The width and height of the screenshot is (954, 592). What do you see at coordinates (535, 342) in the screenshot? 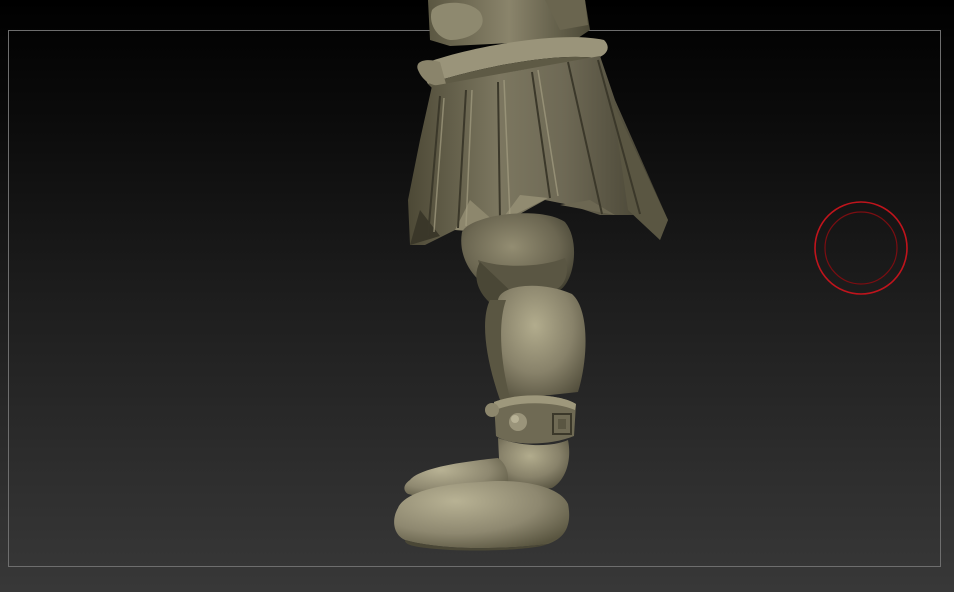
I see `shin` at bounding box center [535, 342].